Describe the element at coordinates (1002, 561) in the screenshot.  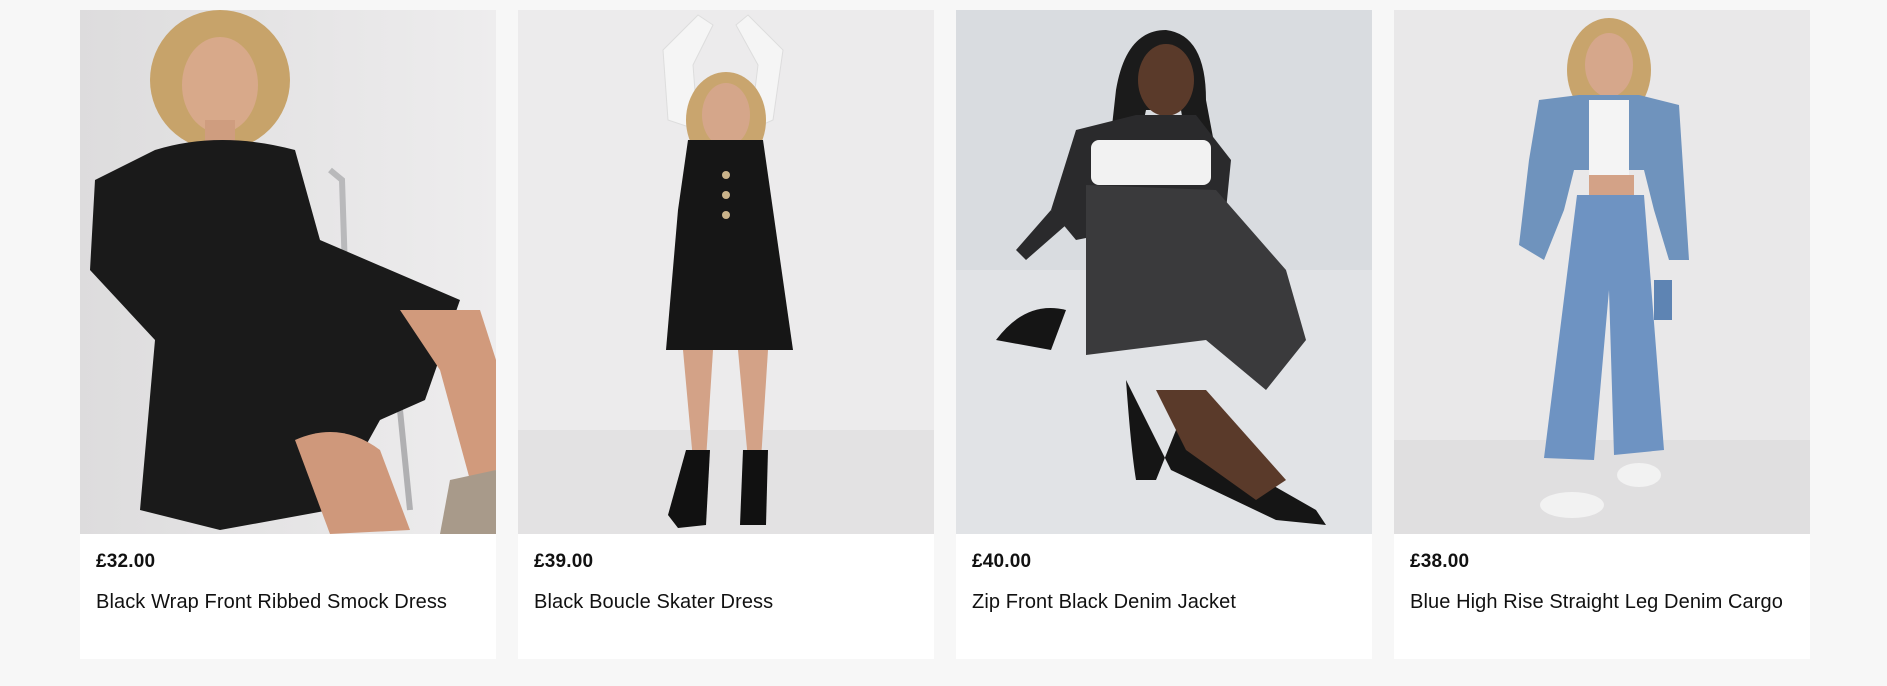
I see `product-price: £40.00` at that location.